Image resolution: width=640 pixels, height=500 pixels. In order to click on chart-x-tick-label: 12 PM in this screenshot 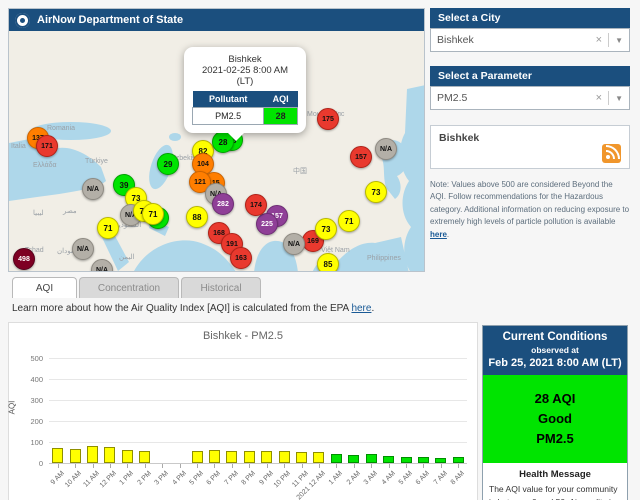, I will do `click(108, 480)`.